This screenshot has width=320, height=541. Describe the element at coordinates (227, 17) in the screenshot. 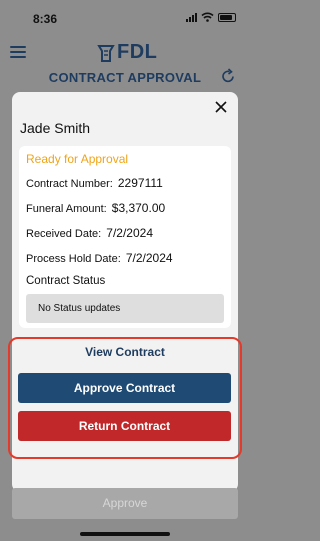

I see `battery-icon` at that location.